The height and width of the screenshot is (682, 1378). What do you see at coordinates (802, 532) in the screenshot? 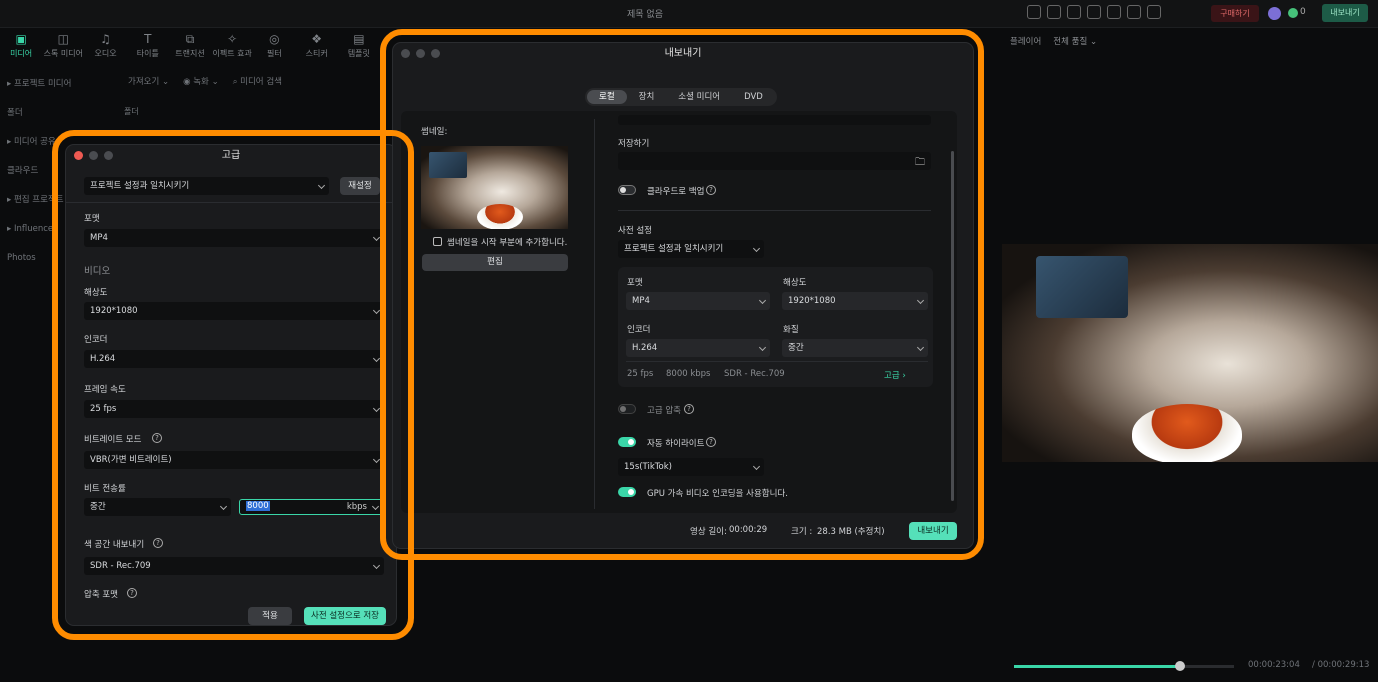
I see `size-label: 크기 :` at bounding box center [802, 532].